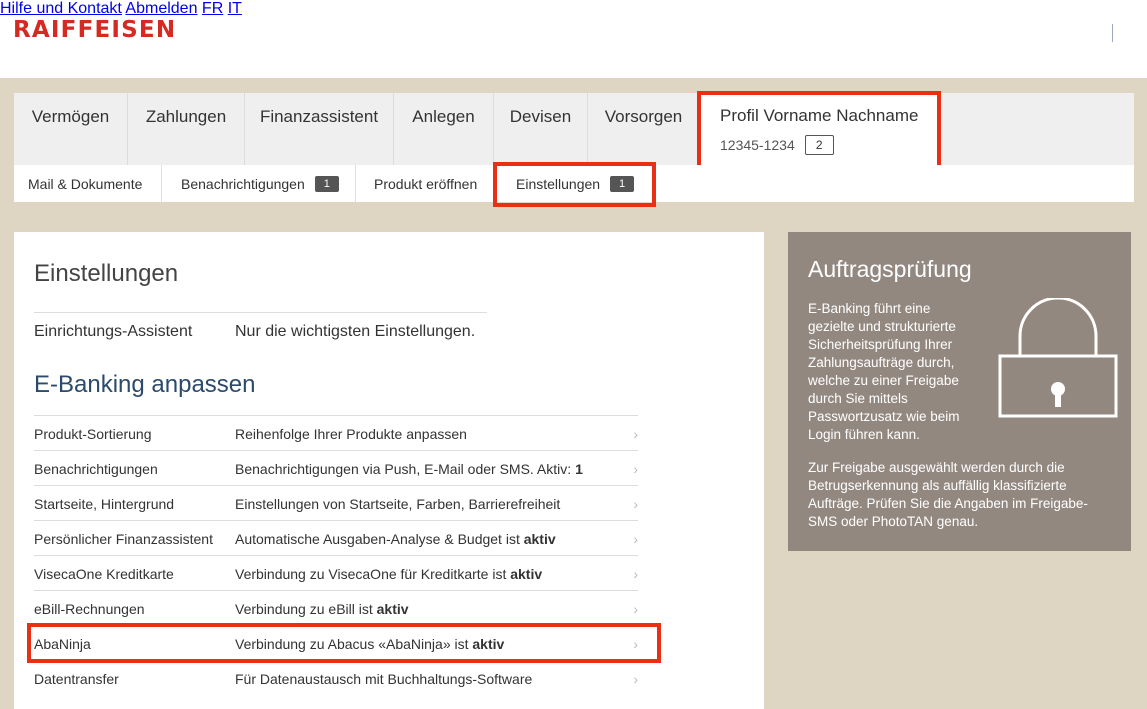 The height and width of the screenshot is (709, 1147). I want to click on subnav-notifications: Benachrichtigungen 1, so click(259, 183).